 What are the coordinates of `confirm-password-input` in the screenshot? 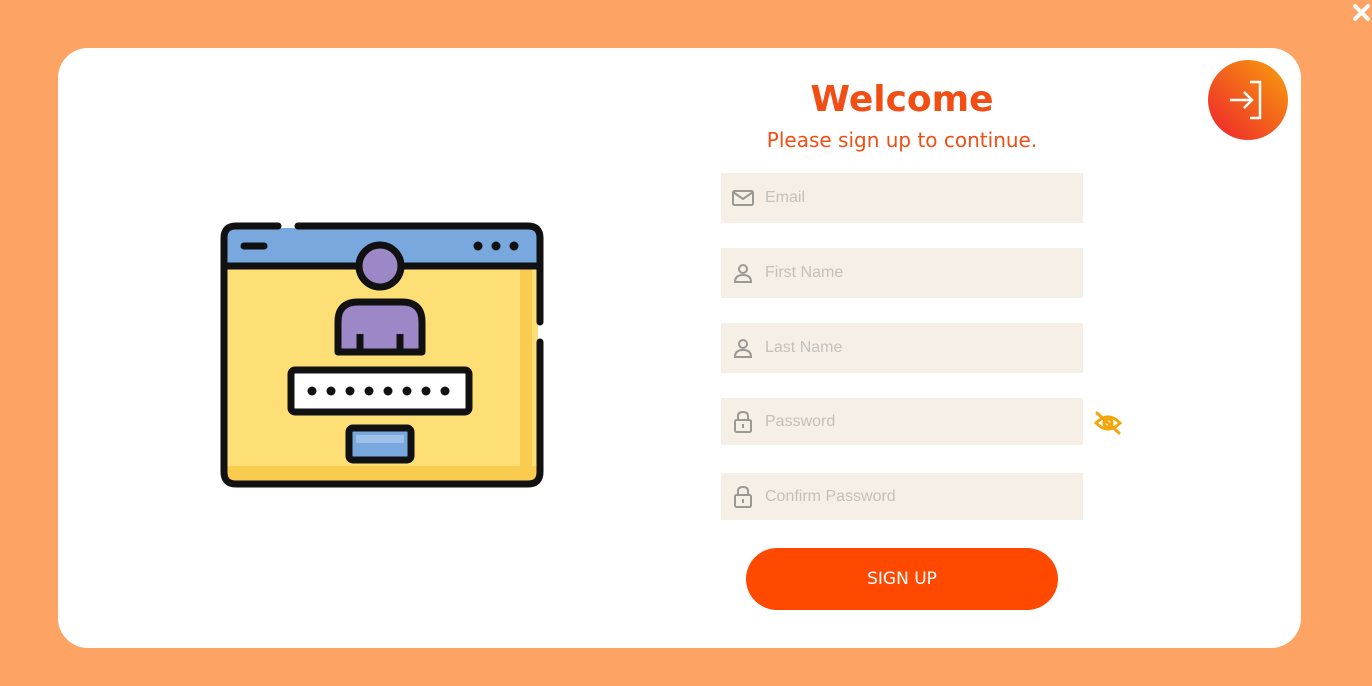 It's located at (924, 496).